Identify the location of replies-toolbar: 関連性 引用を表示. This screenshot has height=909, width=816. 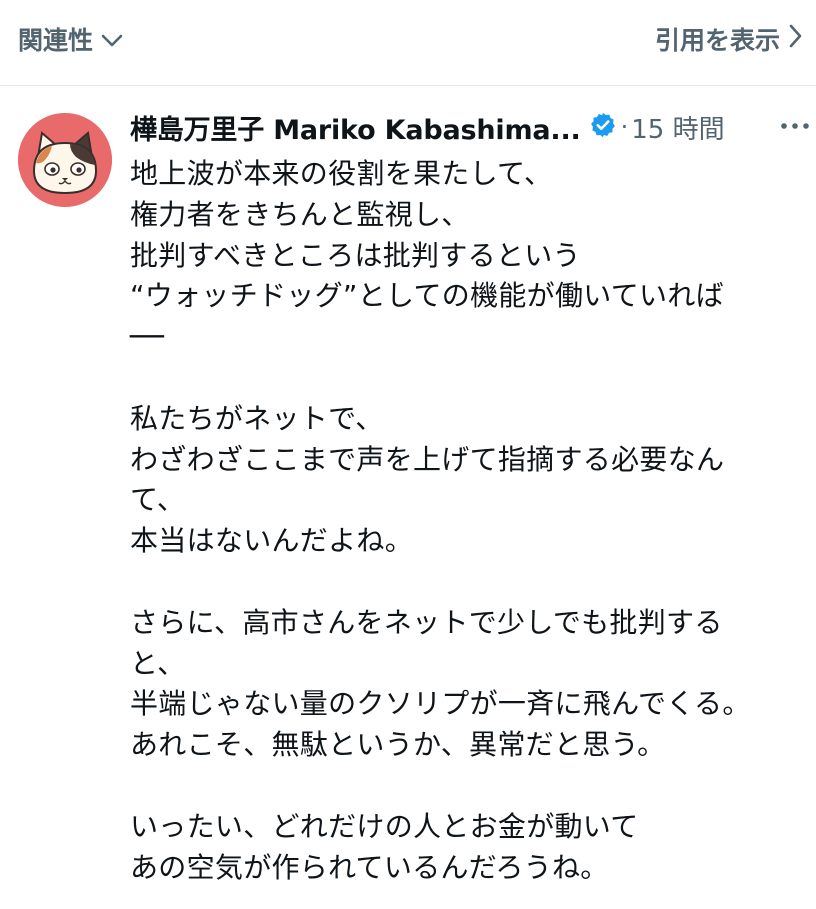
(408, 43).